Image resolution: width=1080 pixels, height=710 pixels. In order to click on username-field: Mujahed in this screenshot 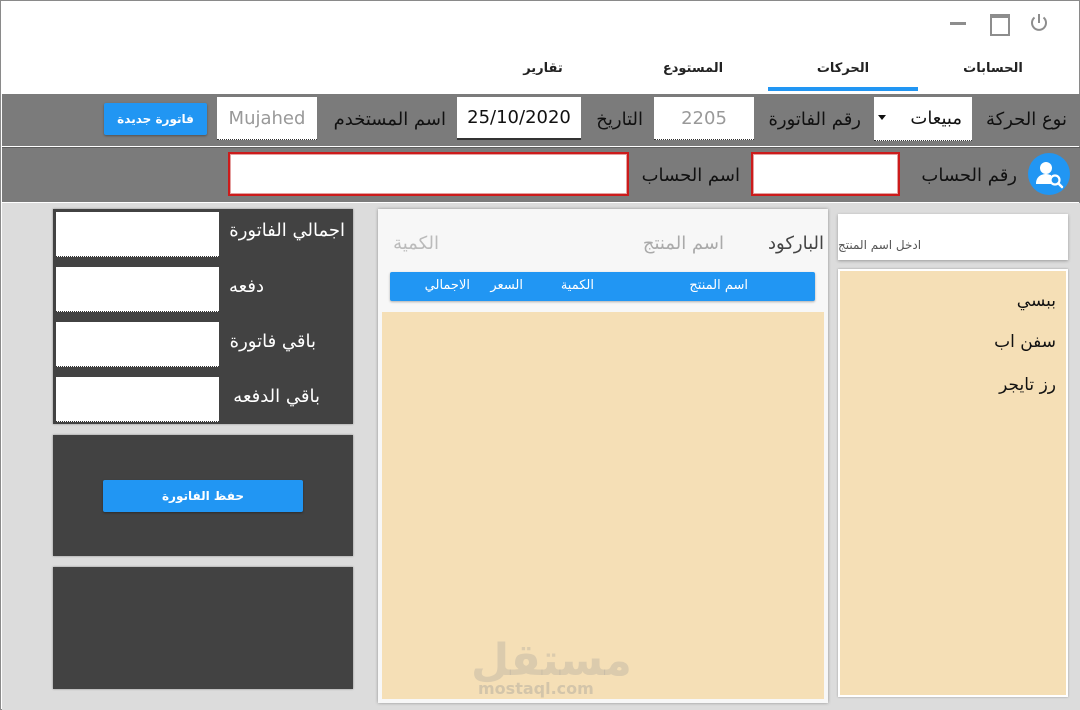, I will do `click(267, 118)`.